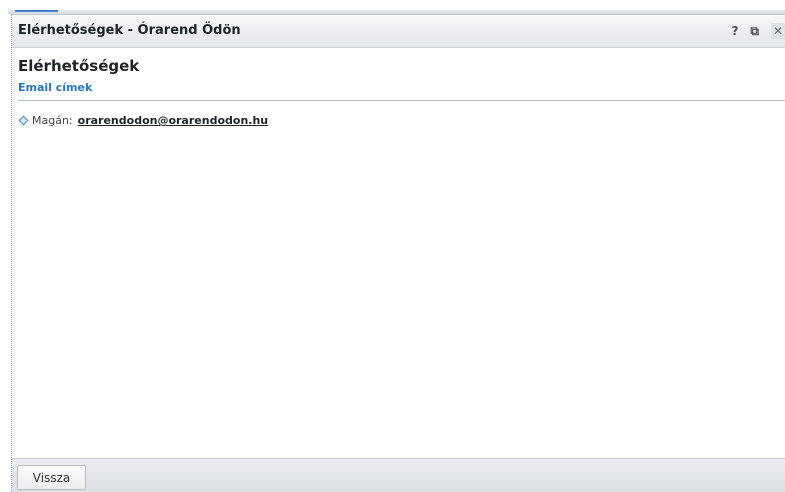  Describe the element at coordinates (52, 120) in the screenshot. I see `email-label: Magán:` at that location.